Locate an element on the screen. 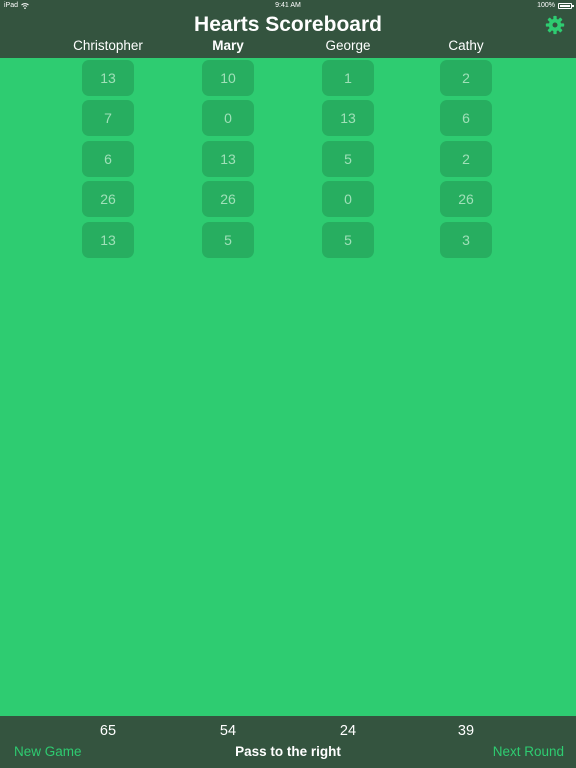  score-cell-r4-mary: 26 is located at coordinates (228, 199).